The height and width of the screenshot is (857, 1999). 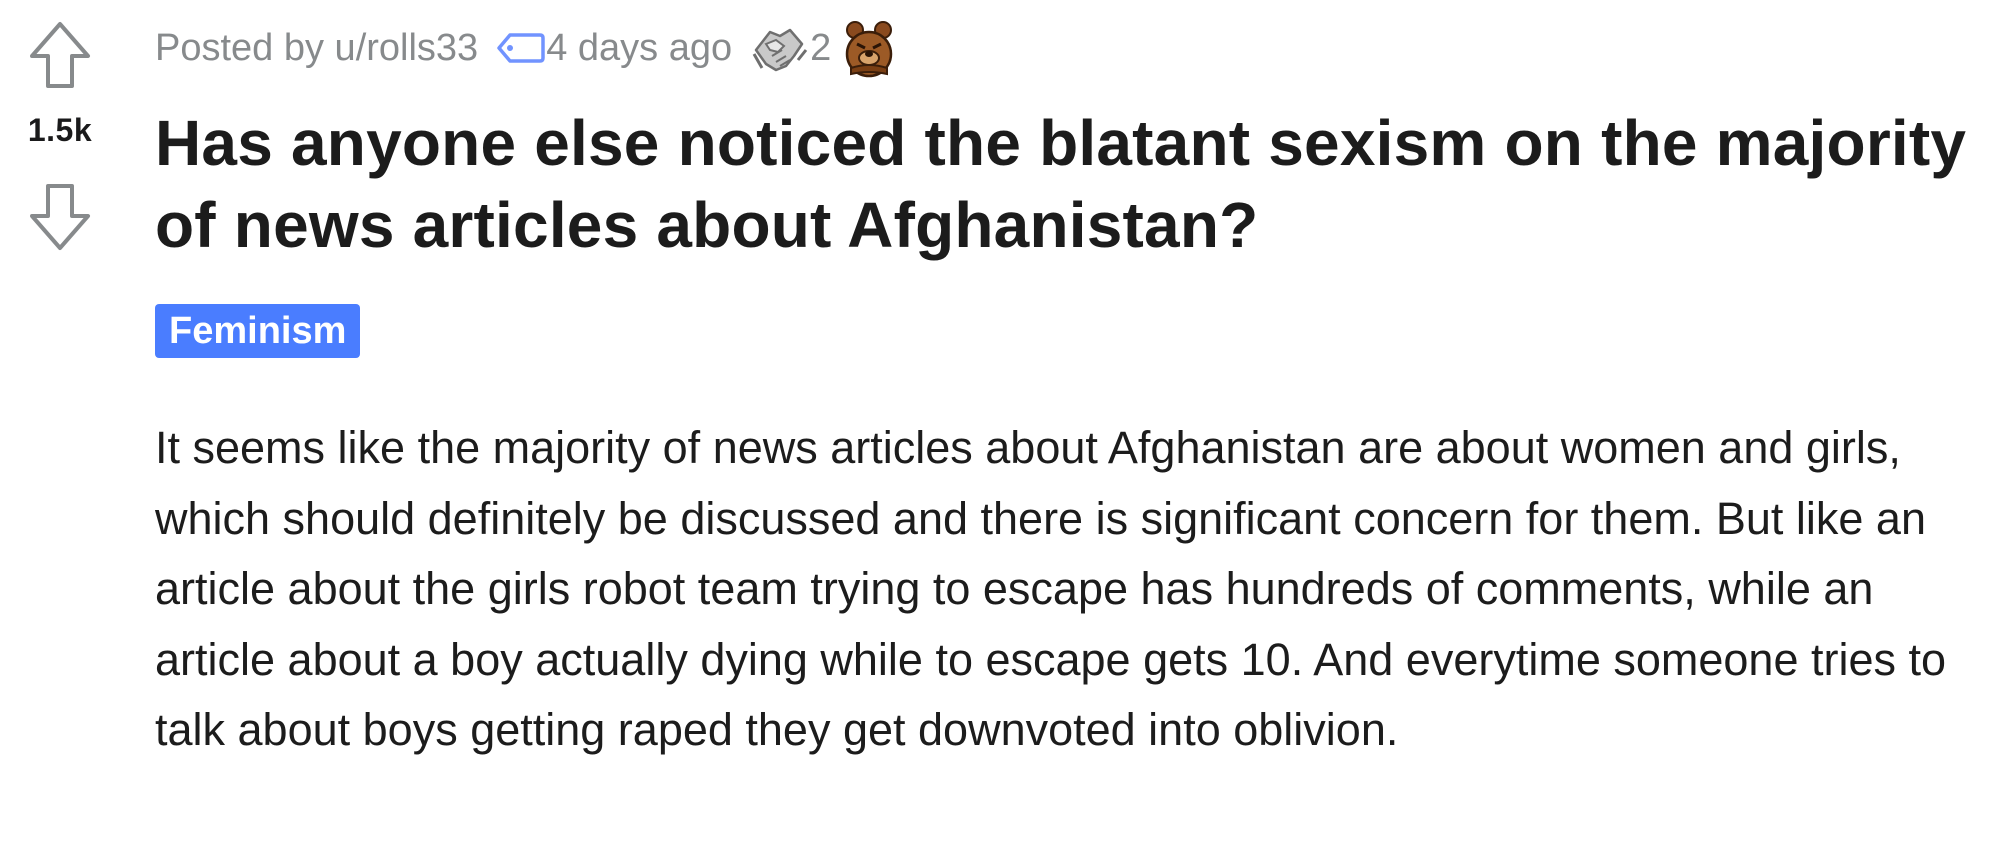 What do you see at coordinates (521, 48) in the screenshot?
I see `tag-icon` at bounding box center [521, 48].